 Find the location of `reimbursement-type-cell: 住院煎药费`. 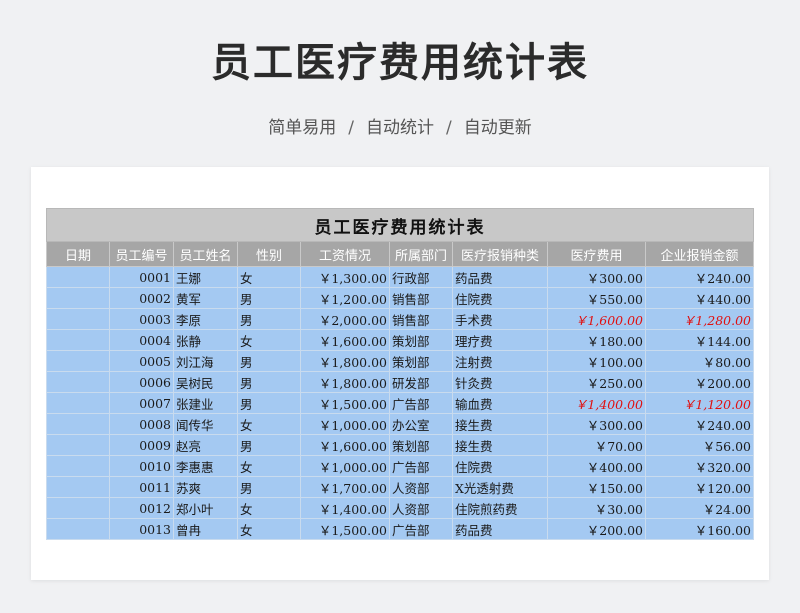

reimbursement-type-cell: 住院煎药费 is located at coordinates (500, 508).